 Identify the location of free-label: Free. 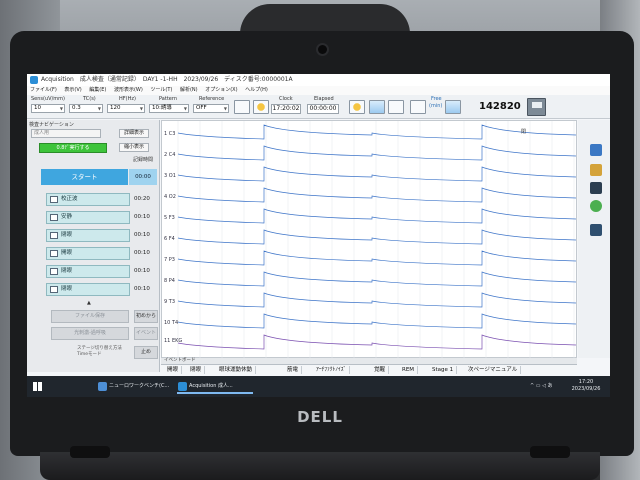
(436, 99).